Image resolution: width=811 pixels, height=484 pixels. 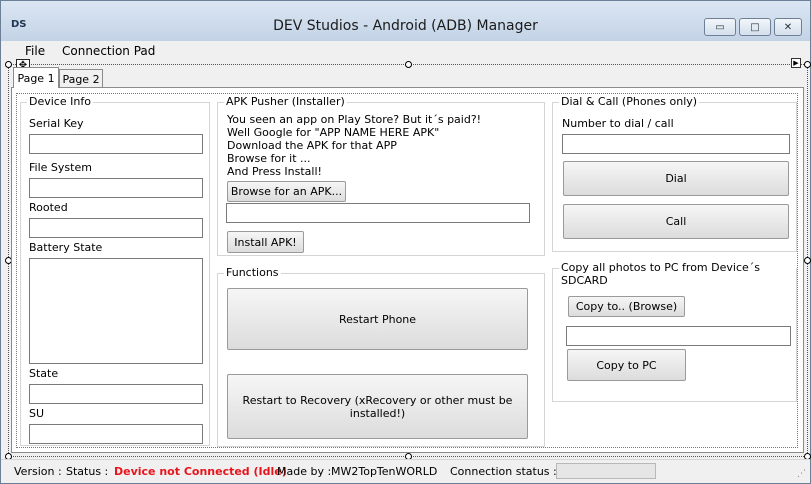 I want to click on number-label: Number to dial / call, so click(x=618, y=123).